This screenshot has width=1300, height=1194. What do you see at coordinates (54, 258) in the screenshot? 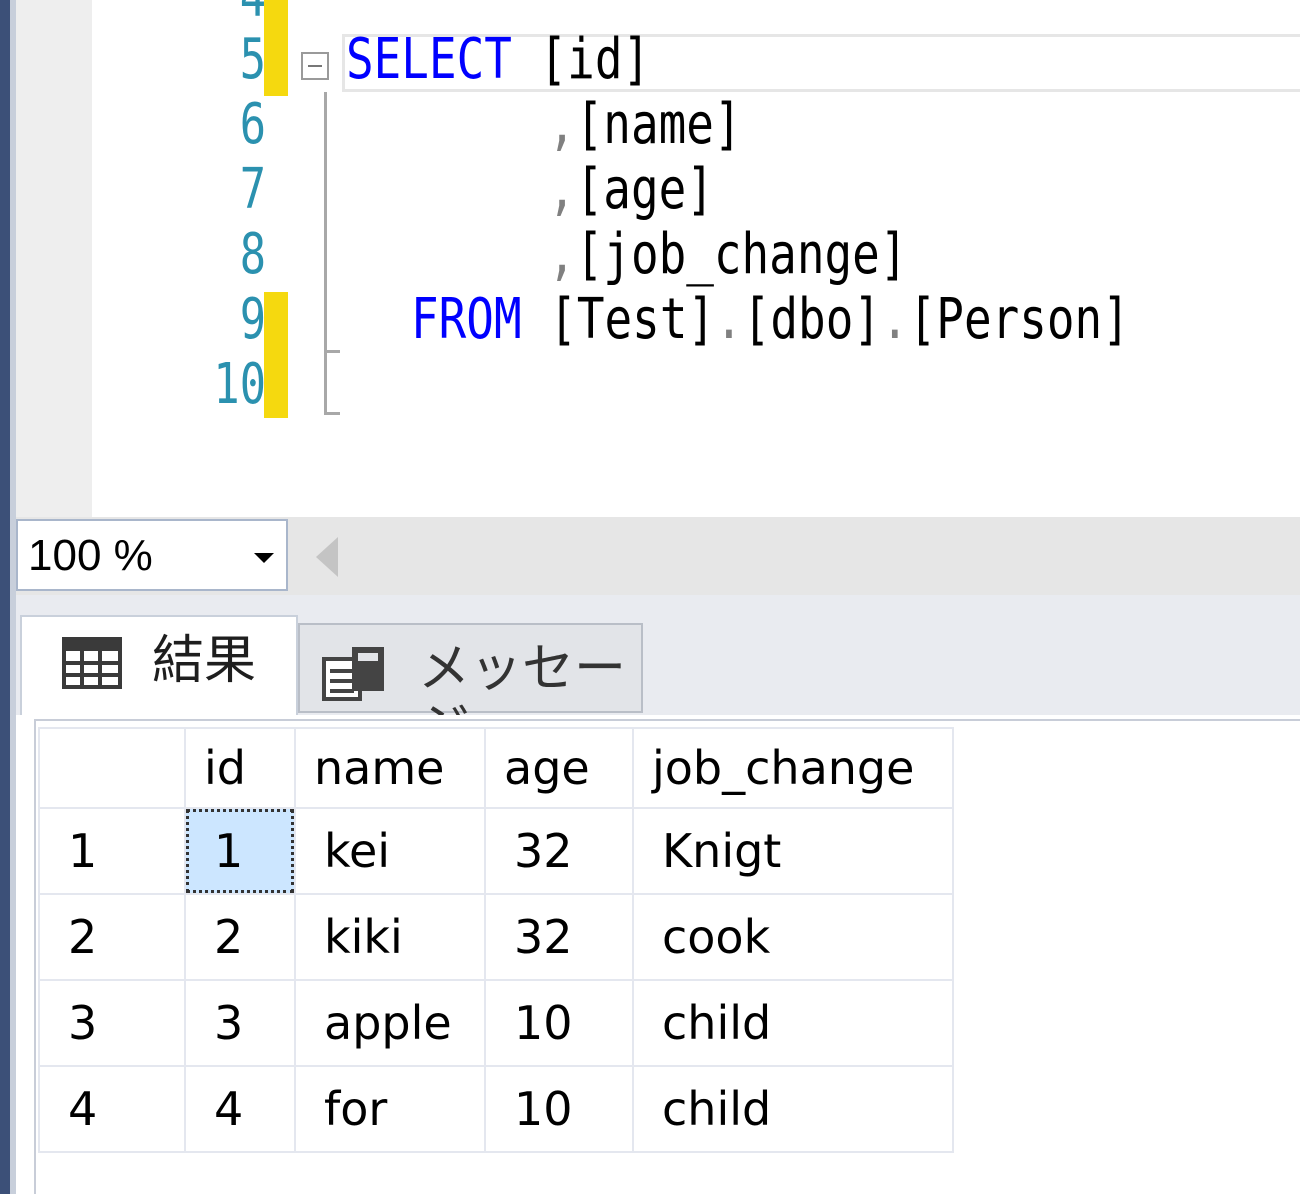
I see `editor-margin` at bounding box center [54, 258].